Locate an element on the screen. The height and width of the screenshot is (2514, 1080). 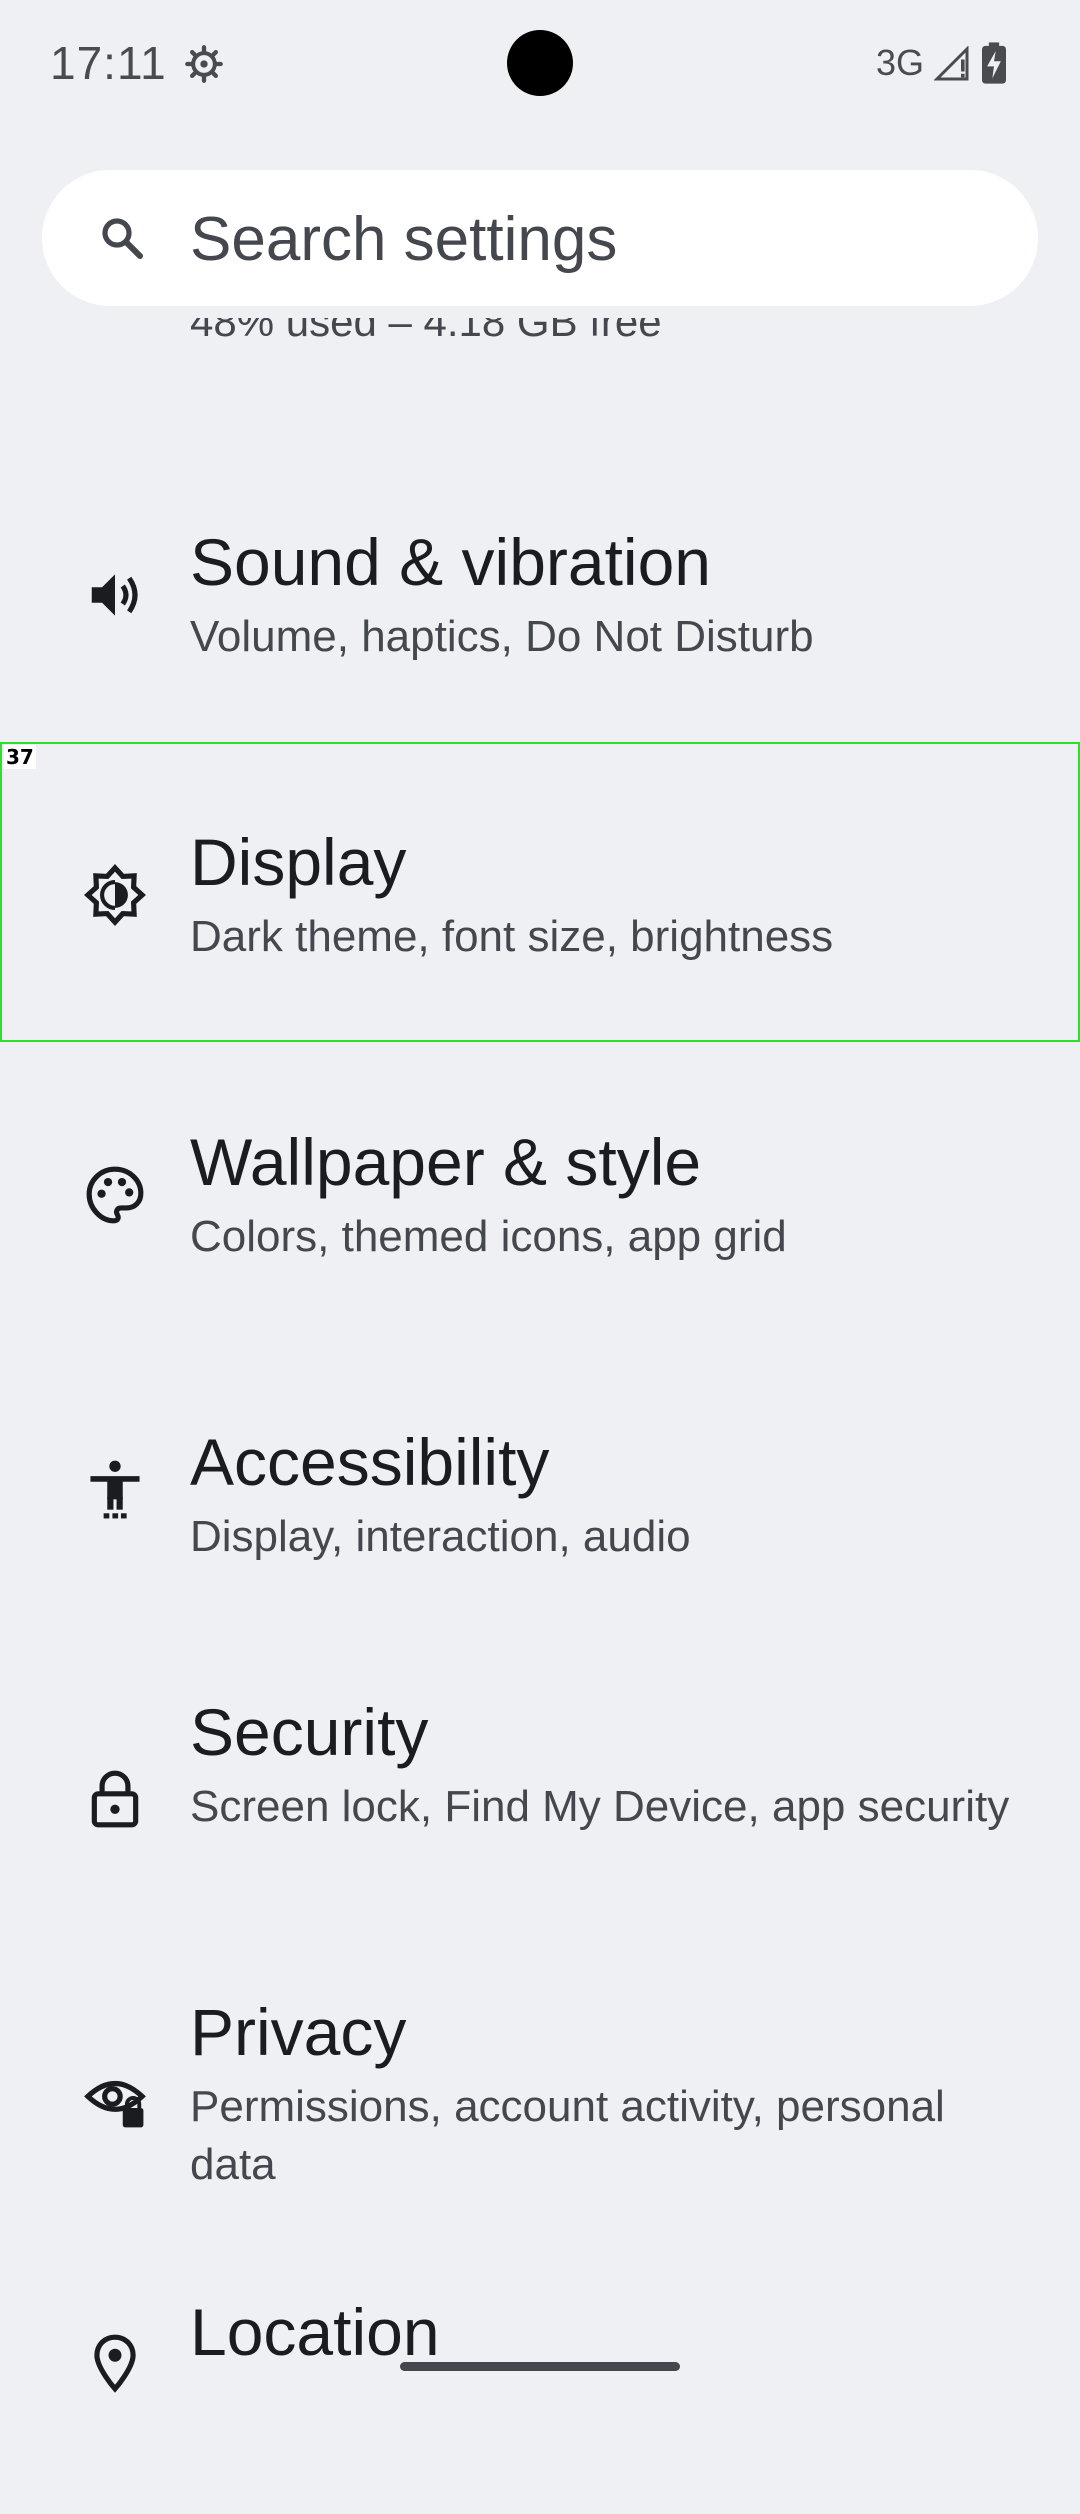
status-time: 17:11 is located at coordinates (108, 63).